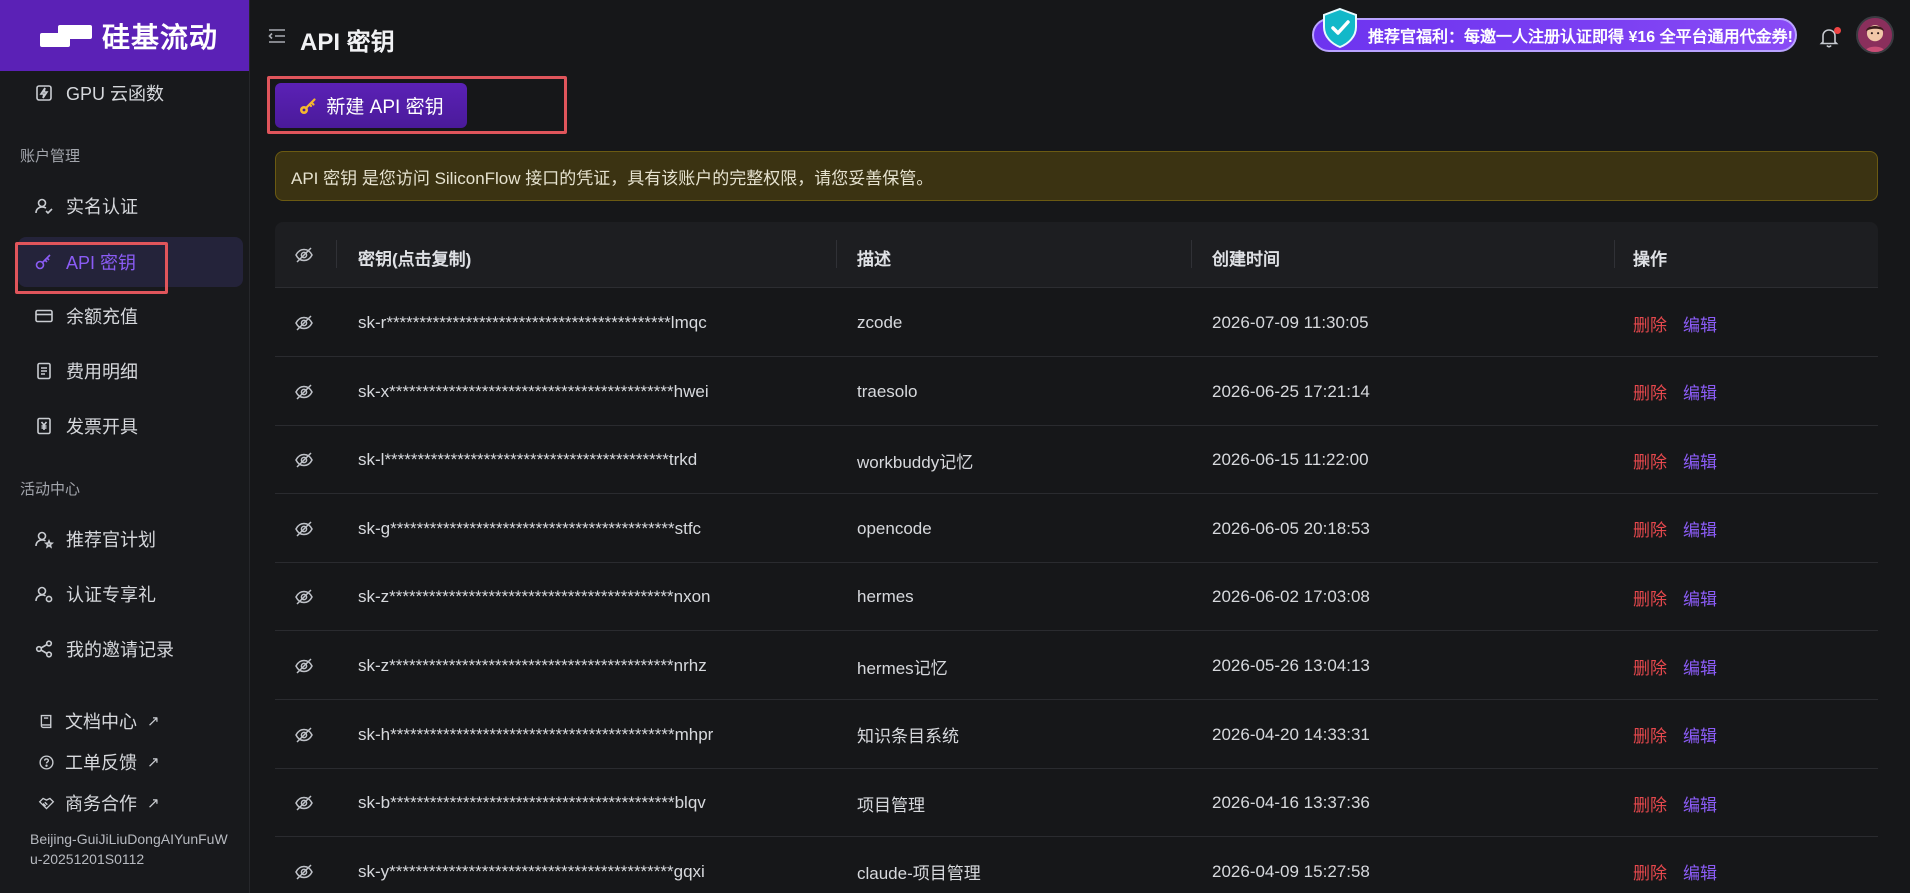 The width and height of the screenshot is (1910, 893). I want to click on api-key-description: 知识条目系统, so click(908, 737).